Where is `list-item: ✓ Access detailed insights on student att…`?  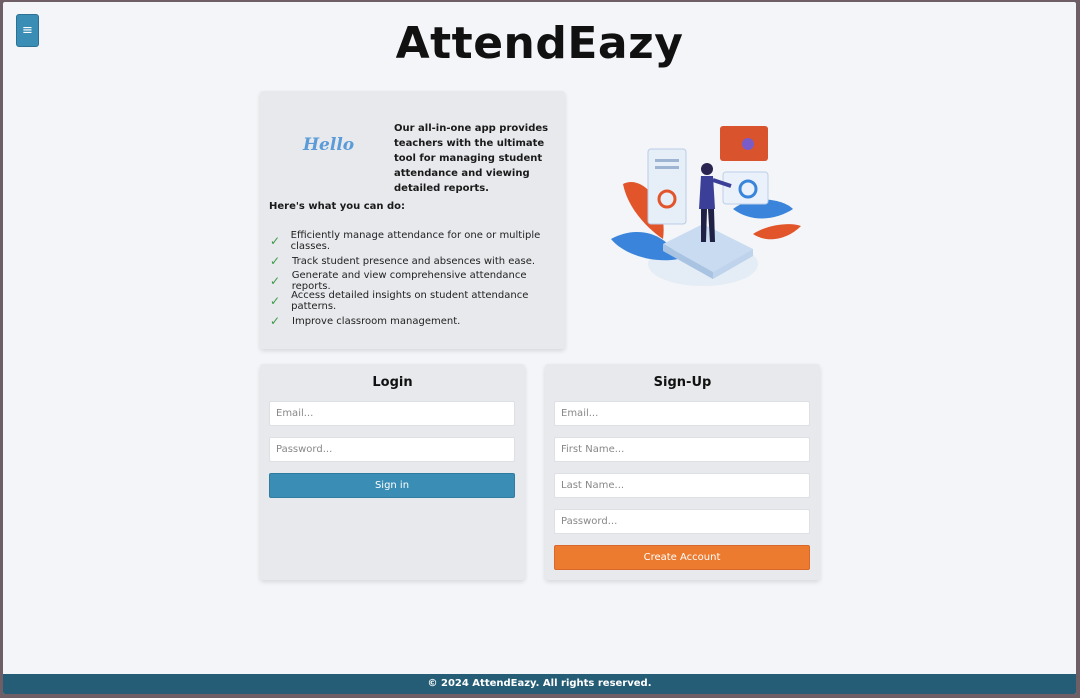
list-item: ✓ Access detailed insights on student att… is located at coordinates (399, 301).